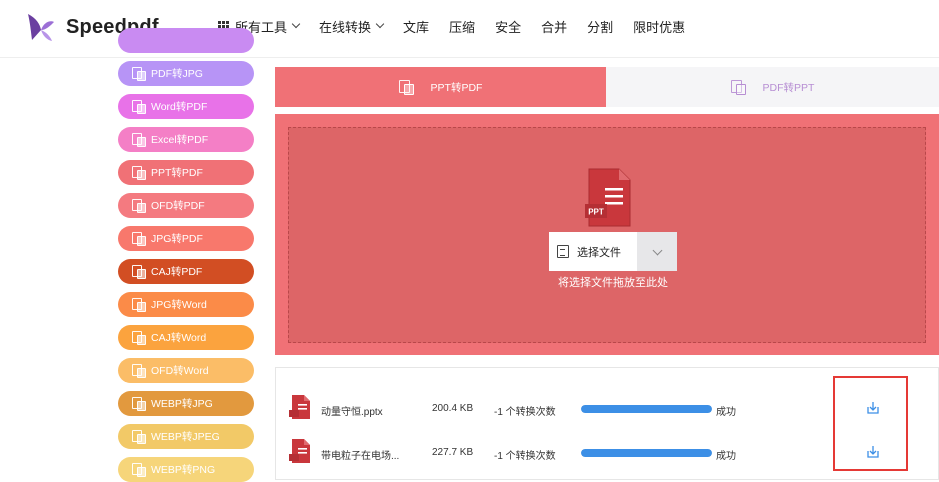 The image size is (939, 482). What do you see at coordinates (177, 173) in the screenshot?
I see `sidebar-item-label: PPT转PDF` at bounding box center [177, 173].